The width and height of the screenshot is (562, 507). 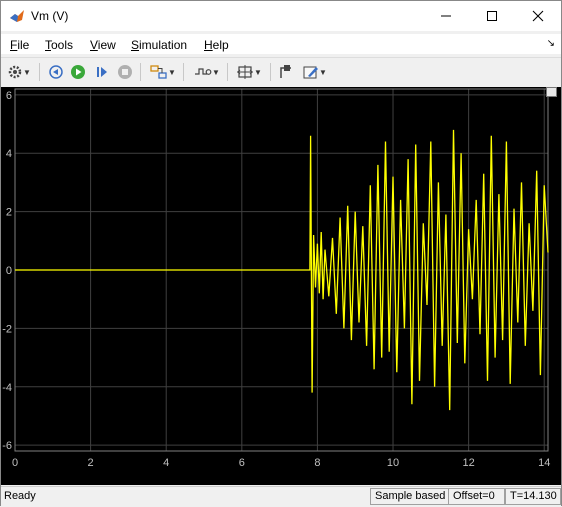 I want to click on close-button, so click(x=538, y=16).